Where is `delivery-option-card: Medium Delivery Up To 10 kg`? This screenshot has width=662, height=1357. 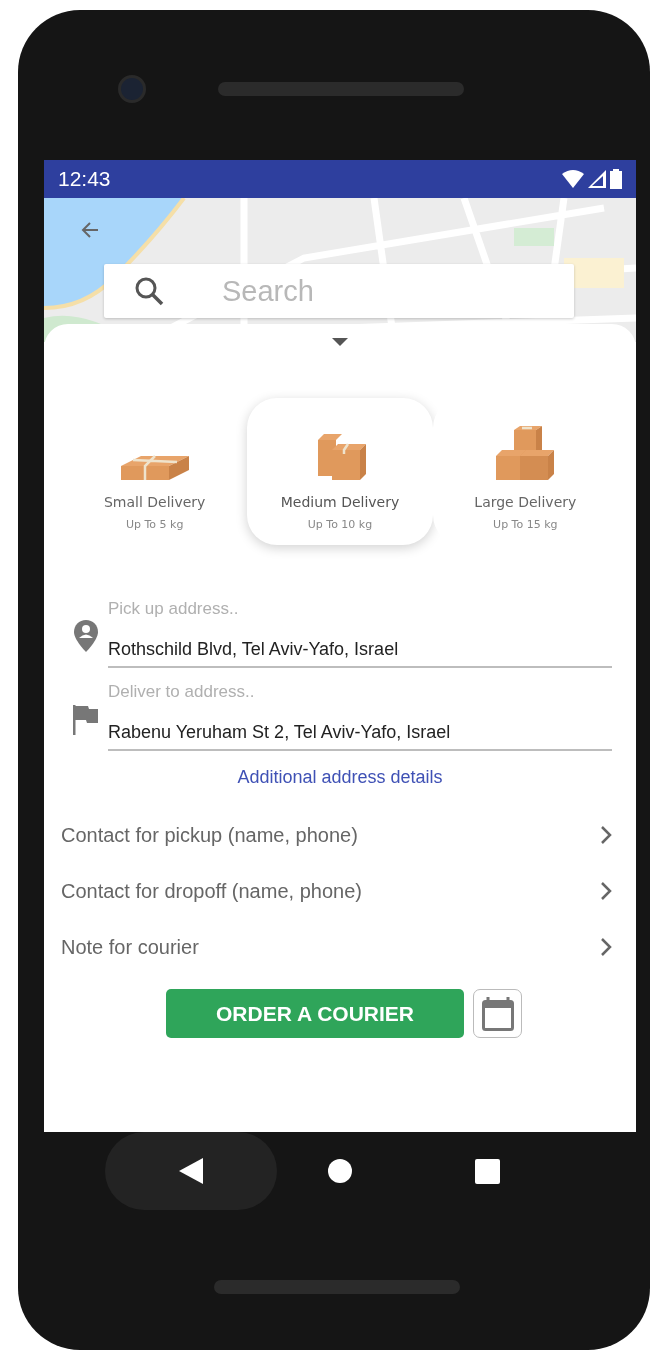
delivery-option-card: Medium Delivery Up To 10 kg is located at coordinates (340, 471).